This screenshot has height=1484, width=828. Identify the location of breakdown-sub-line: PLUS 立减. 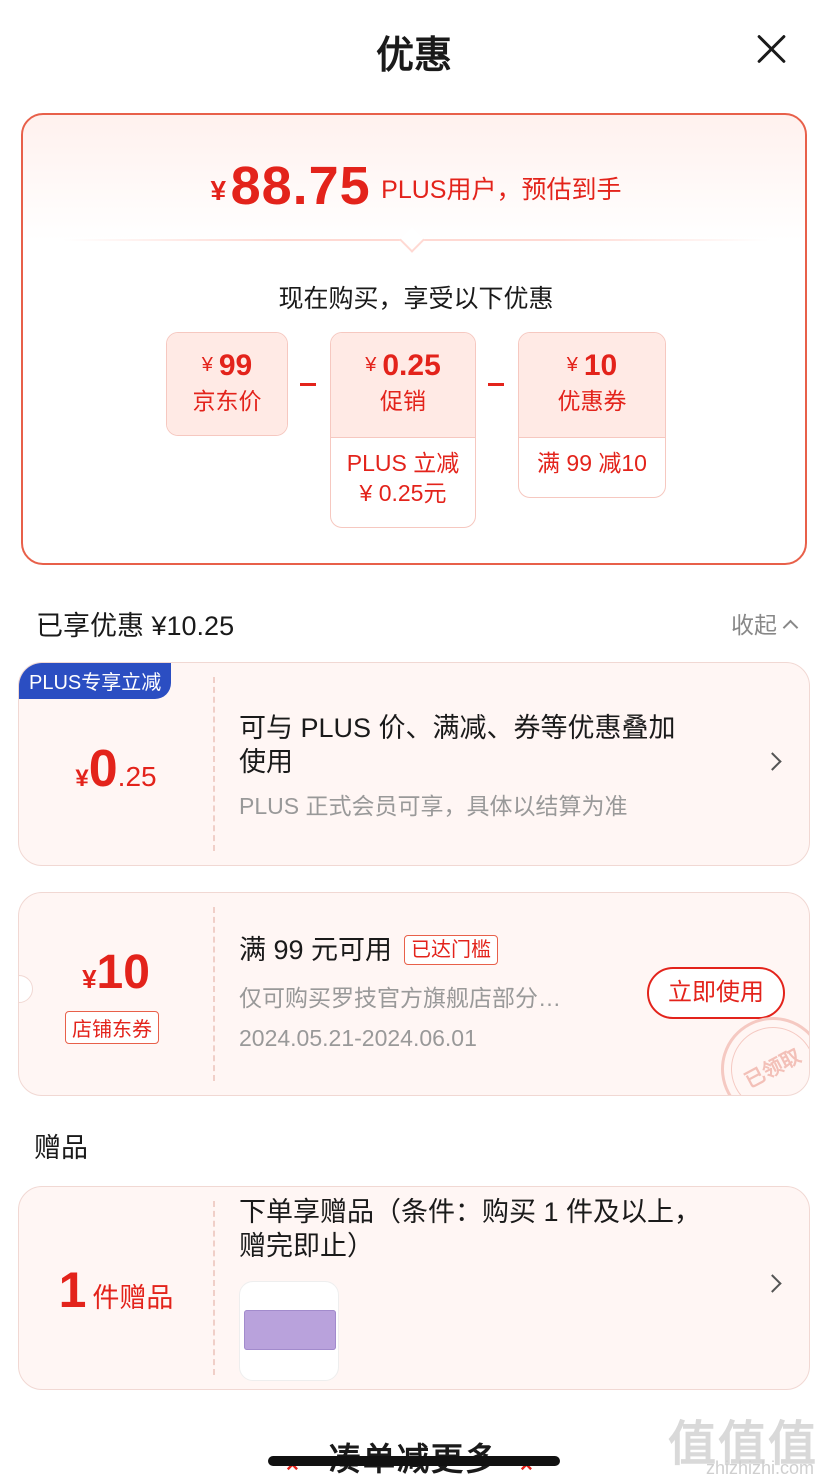
(403, 463).